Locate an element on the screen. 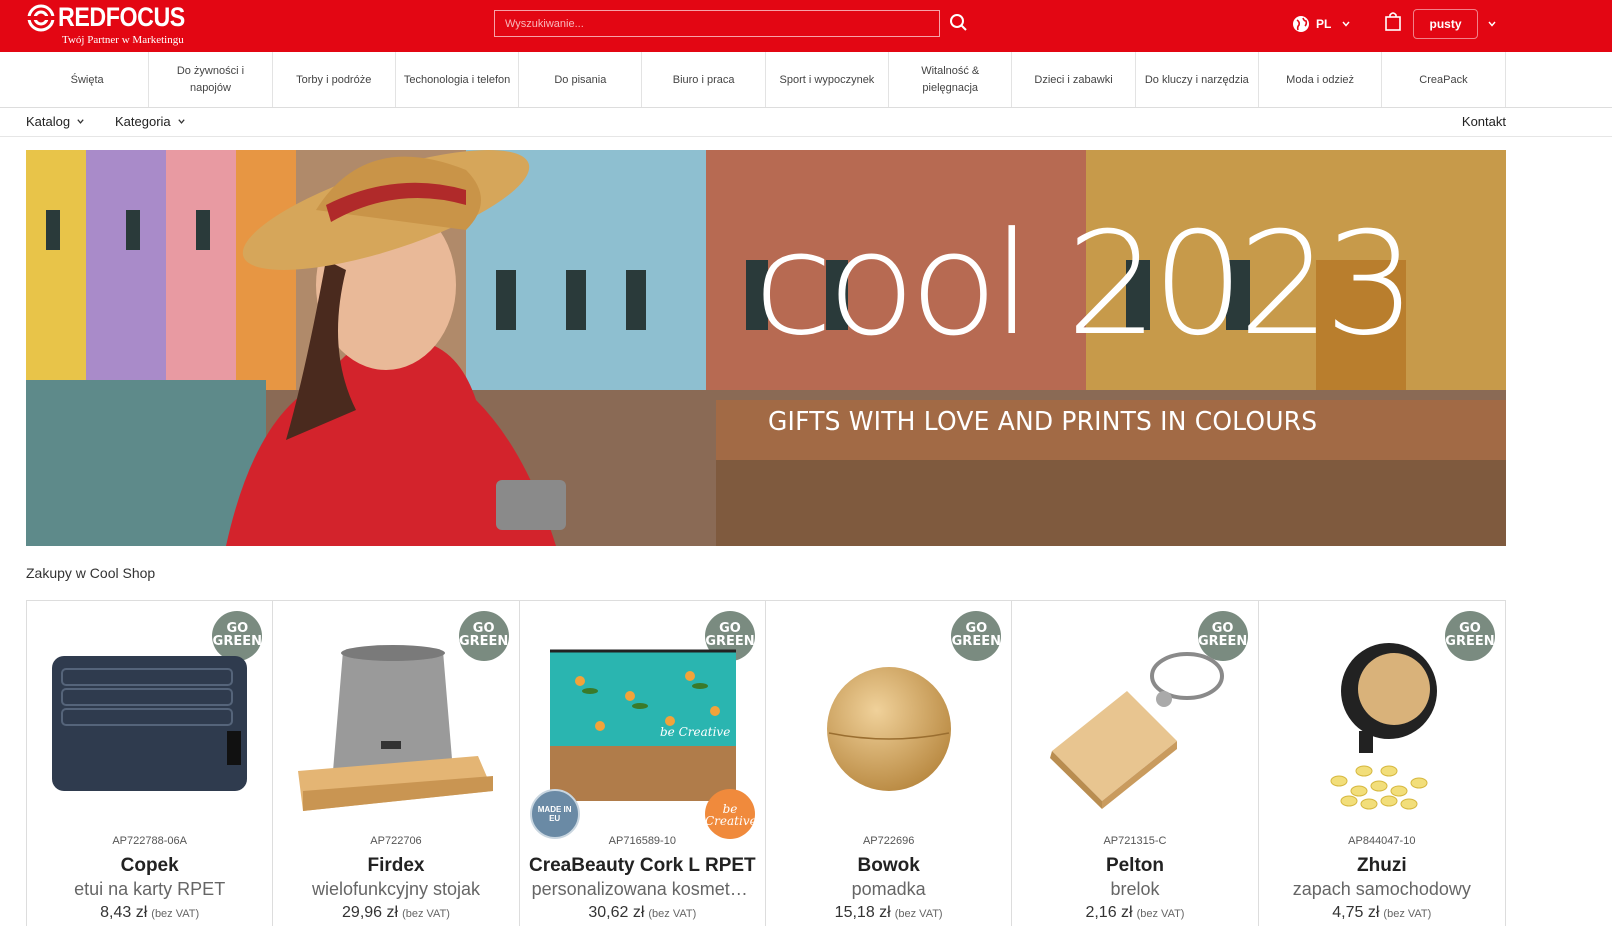  globe-icon is located at coordinates (1301, 24).